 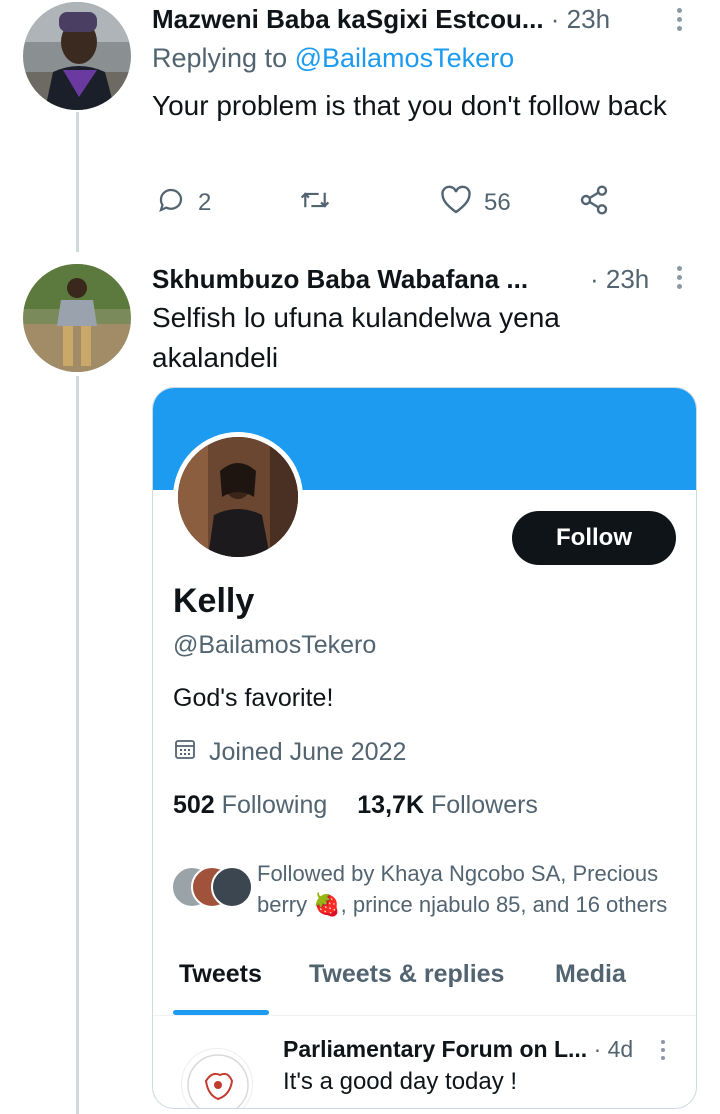 What do you see at coordinates (406, 974) in the screenshot?
I see `tab-tweets-and-replies: Tweets & replies` at bounding box center [406, 974].